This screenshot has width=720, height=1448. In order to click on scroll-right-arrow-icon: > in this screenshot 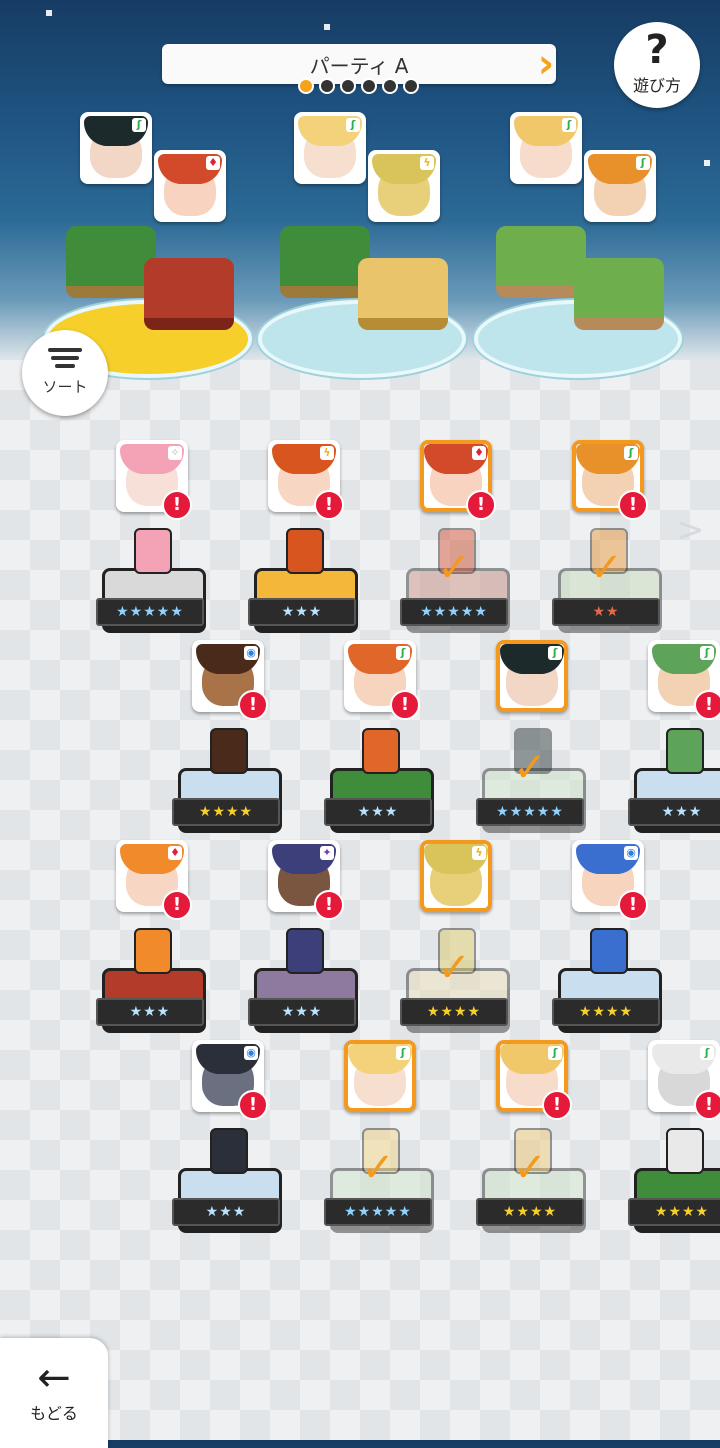, I will do `click(690, 530)`.